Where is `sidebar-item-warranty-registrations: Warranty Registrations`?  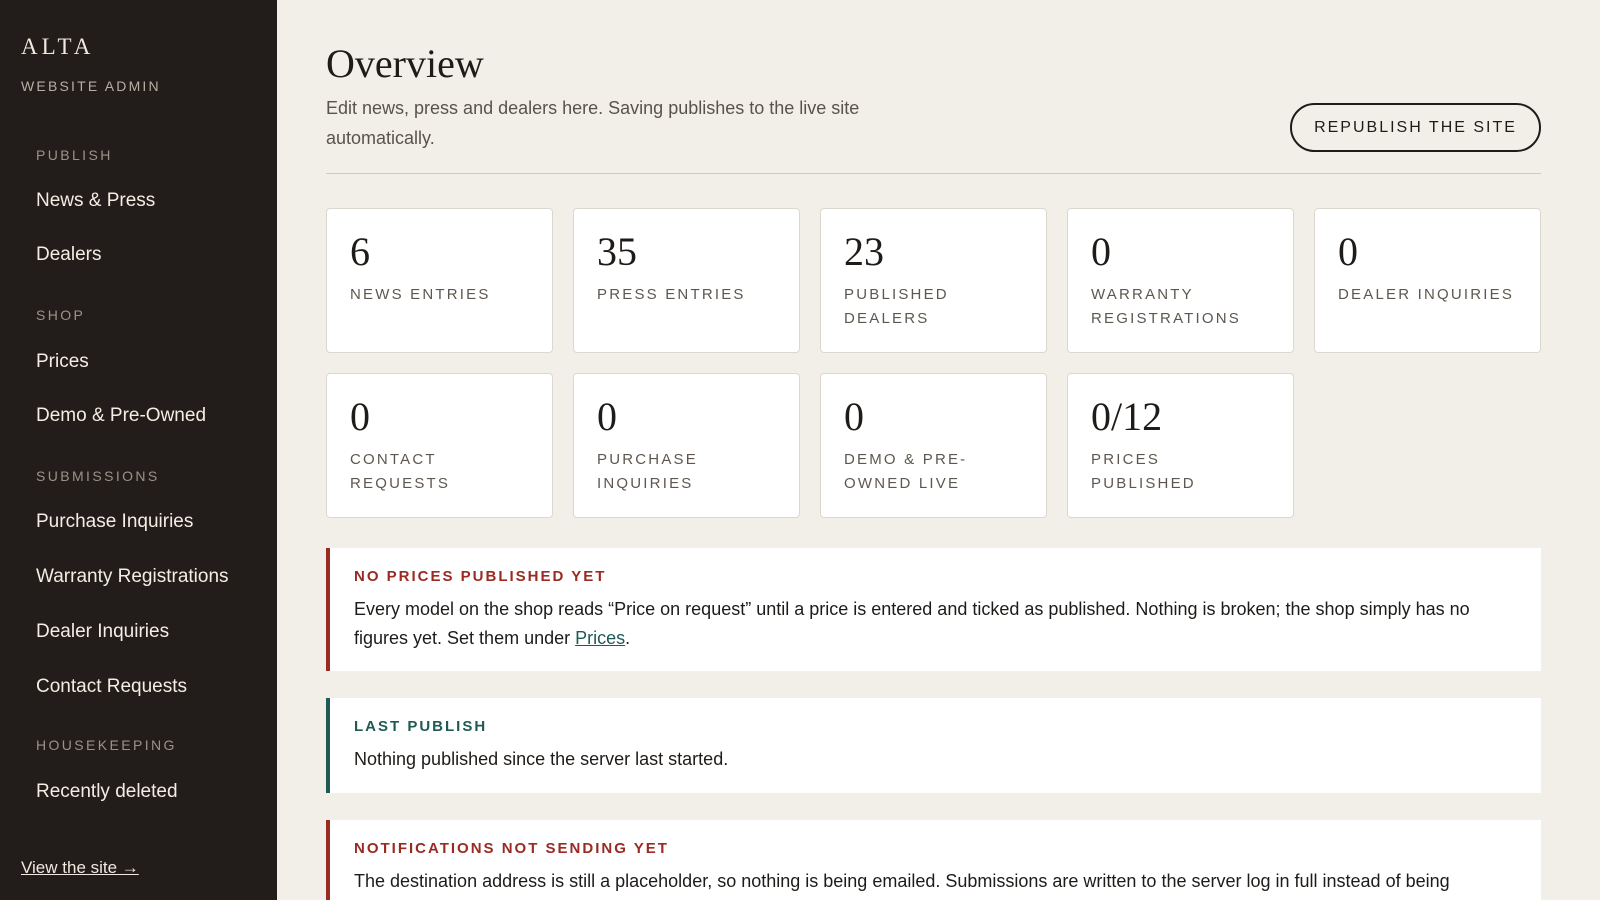 sidebar-item-warranty-registrations: Warranty Registrations is located at coordinates (132, 577).